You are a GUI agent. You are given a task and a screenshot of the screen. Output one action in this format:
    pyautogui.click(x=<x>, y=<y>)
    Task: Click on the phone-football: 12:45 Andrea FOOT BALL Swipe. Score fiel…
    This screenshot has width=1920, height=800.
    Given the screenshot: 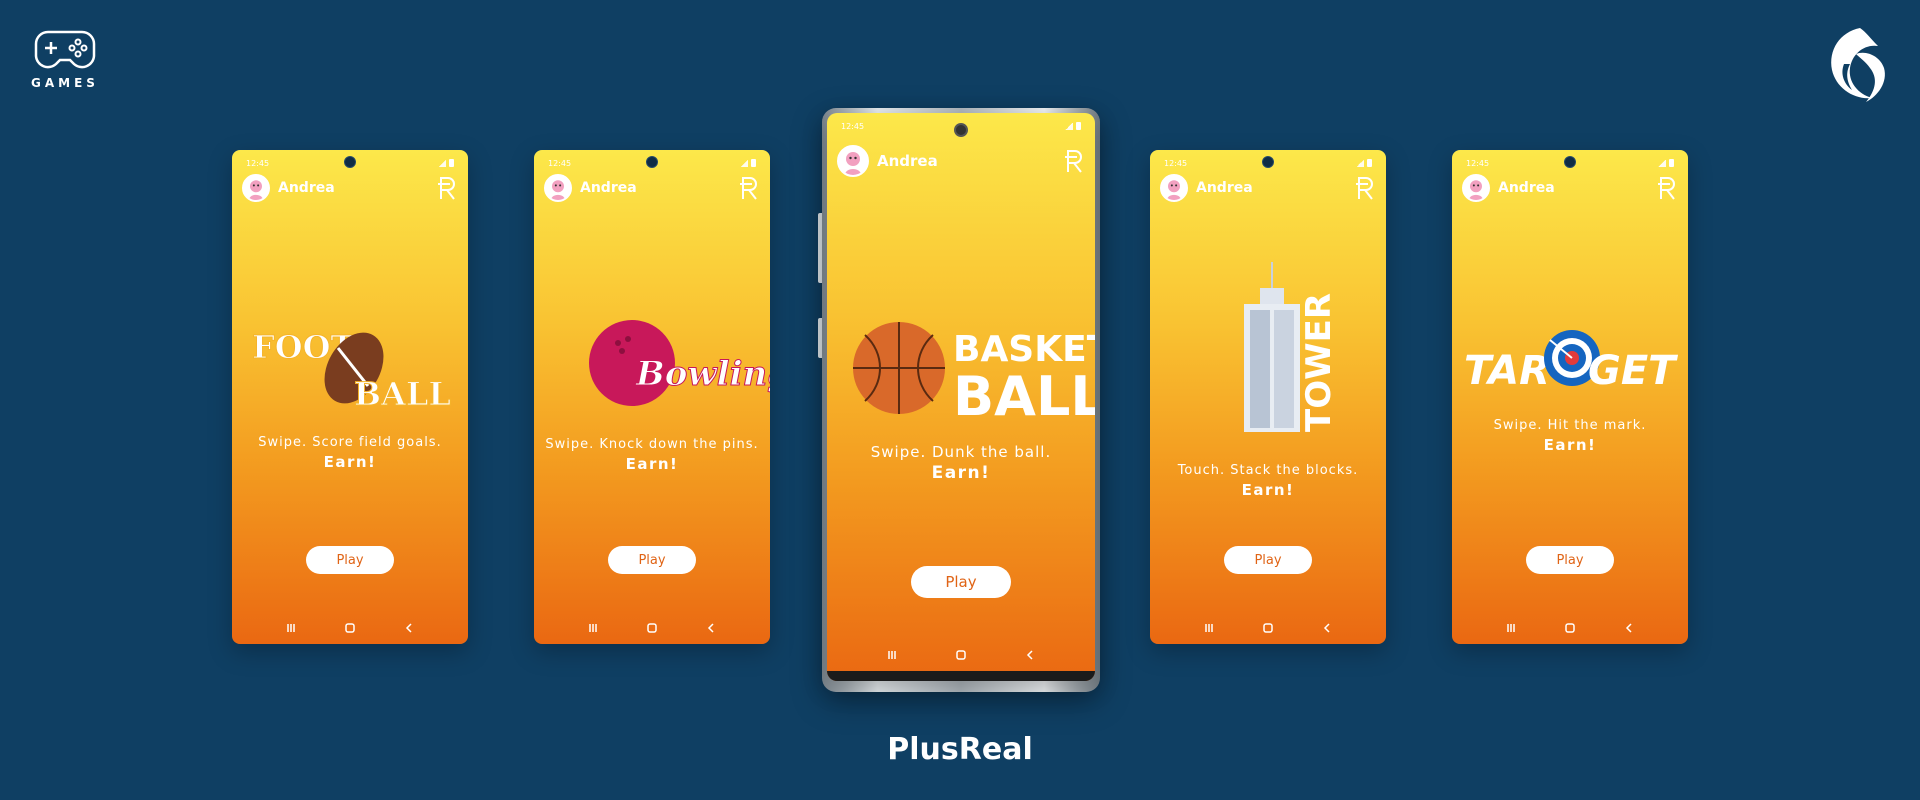 What is the action you would take?
    pyautogui.click(x=350, y=397)
    